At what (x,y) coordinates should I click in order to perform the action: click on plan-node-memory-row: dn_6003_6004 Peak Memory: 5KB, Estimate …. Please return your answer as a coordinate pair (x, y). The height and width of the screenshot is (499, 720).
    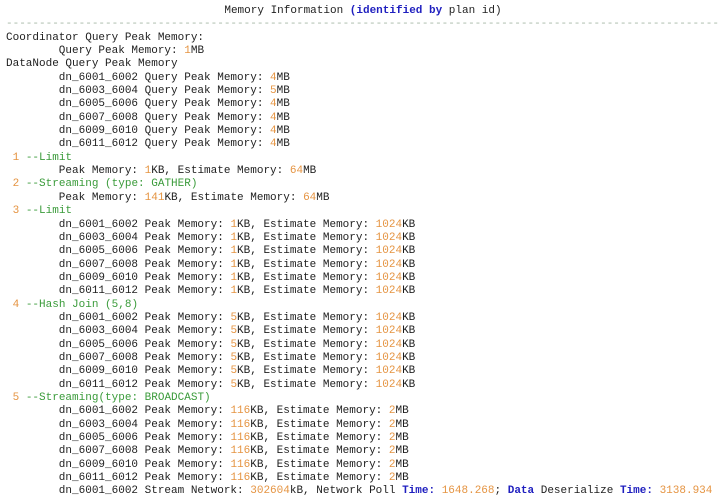
    Looking at the image, I should click on (363, 331).